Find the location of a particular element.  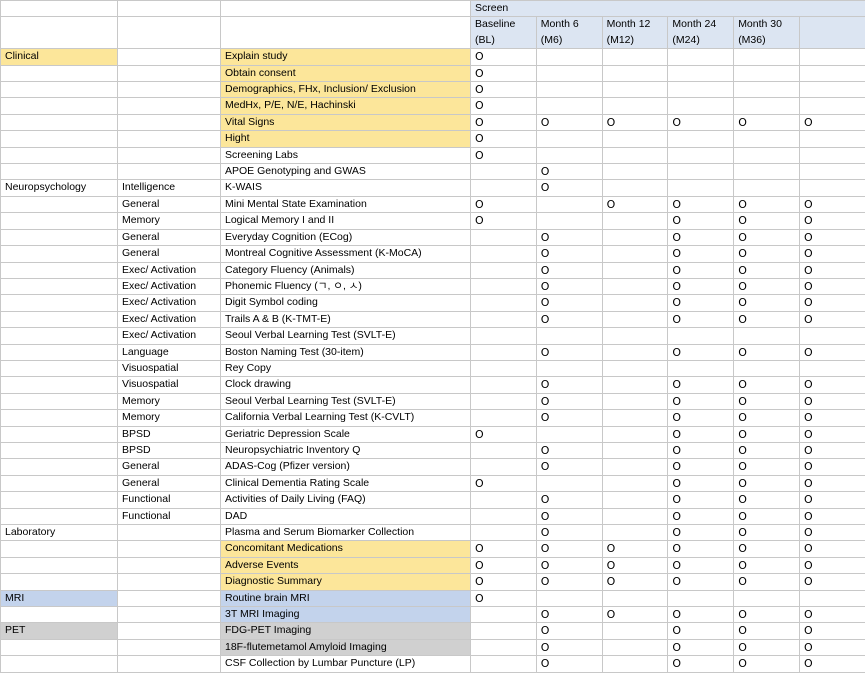

row-assessment-cell: 18F-flutemetamol Amyloid Imaging is located at coordinates (346, 647).